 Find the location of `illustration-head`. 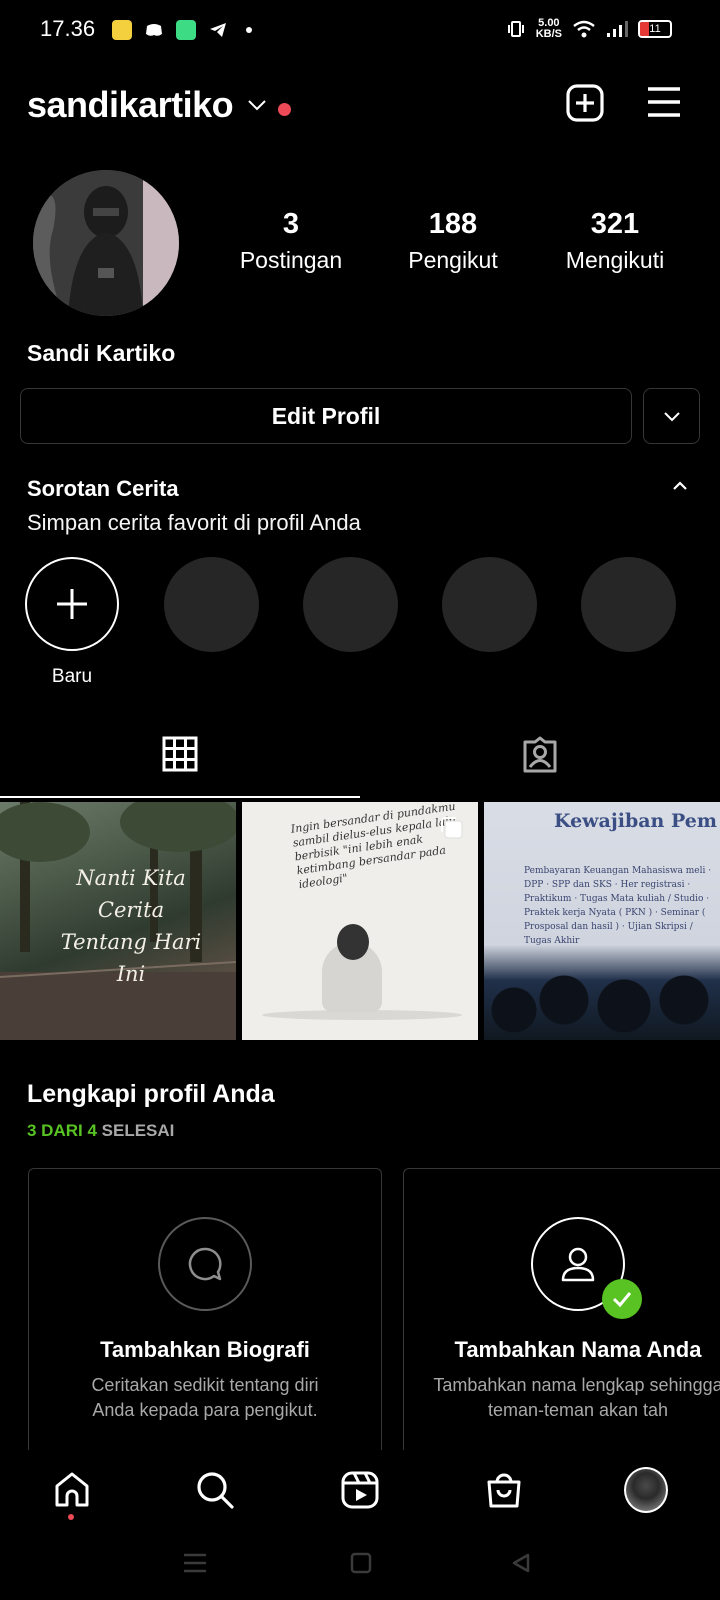

illustration-head is located at coordinates (353, 942).